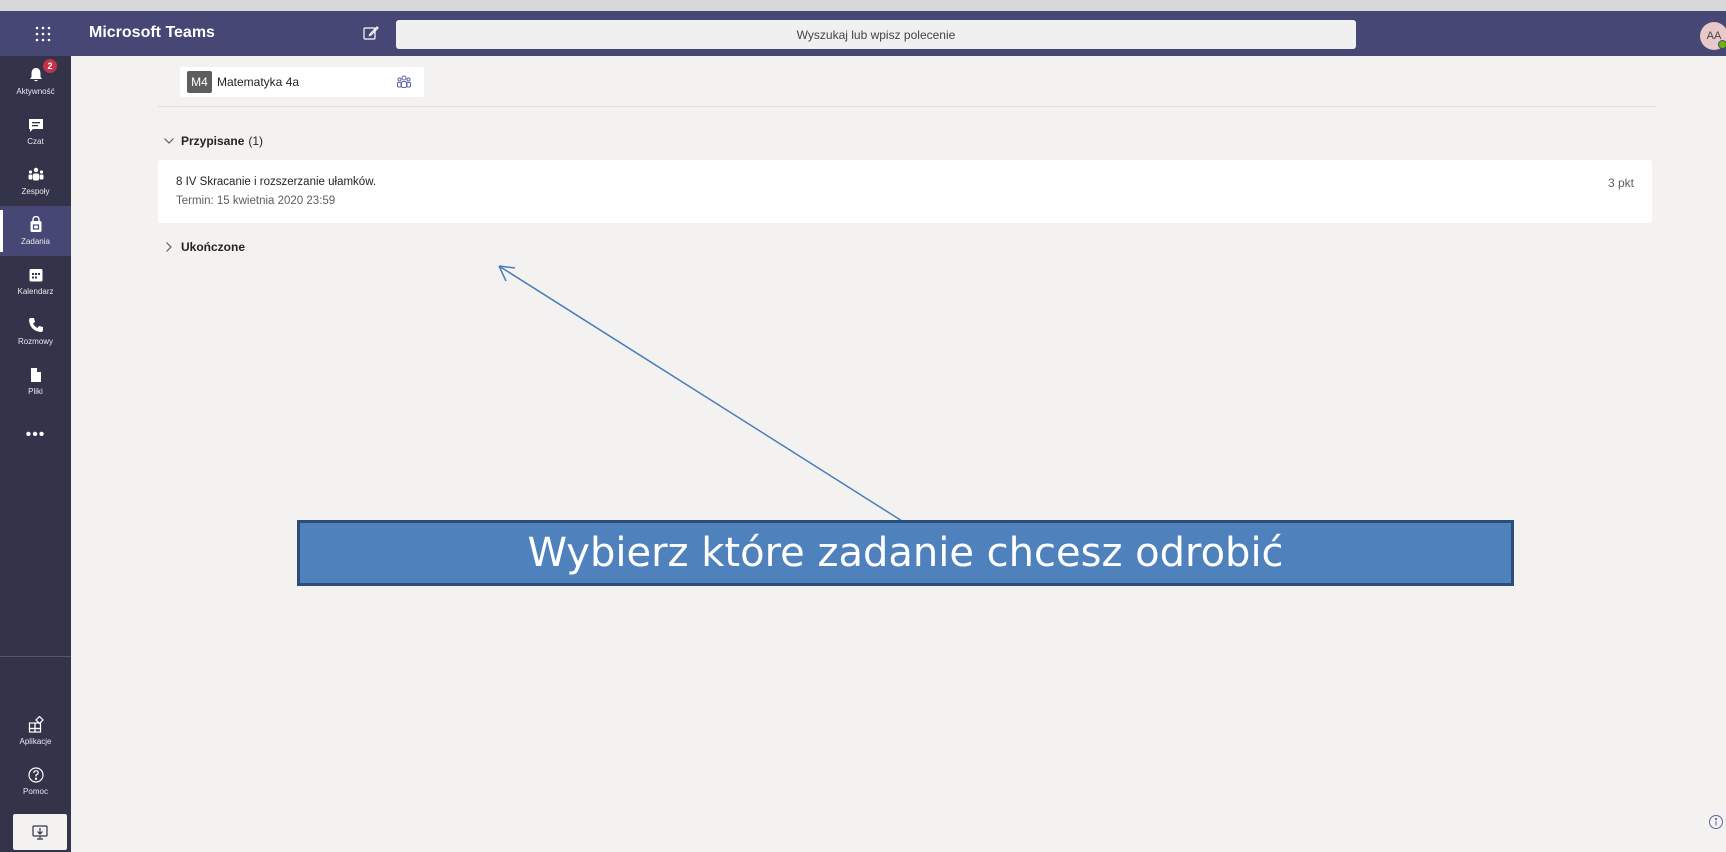  What do you see at coordinates (35, 141) in the screenshot?
I see `rail-label: Czat` at bounding box center [35, 141].